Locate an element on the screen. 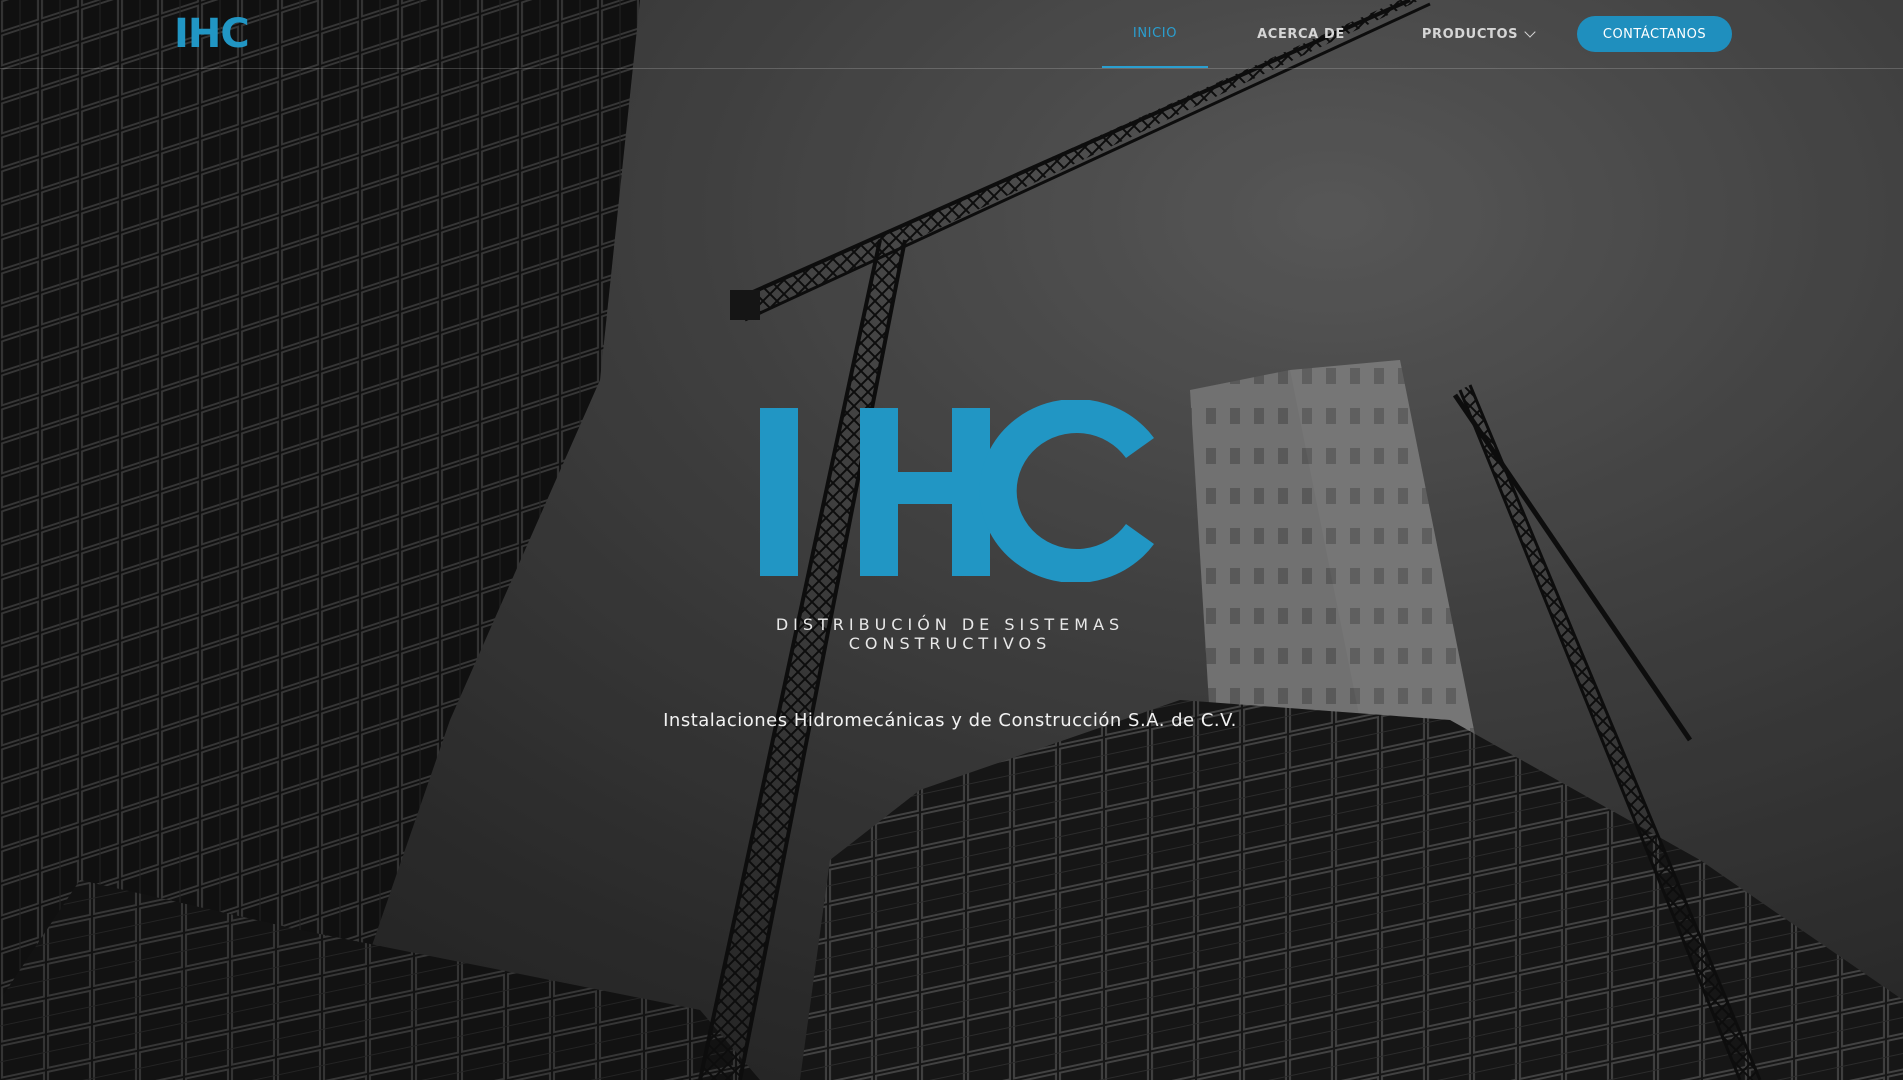 This screenshot has width=1903, height=1080. chevron-down-icon is located at coordinates (1530, 31).